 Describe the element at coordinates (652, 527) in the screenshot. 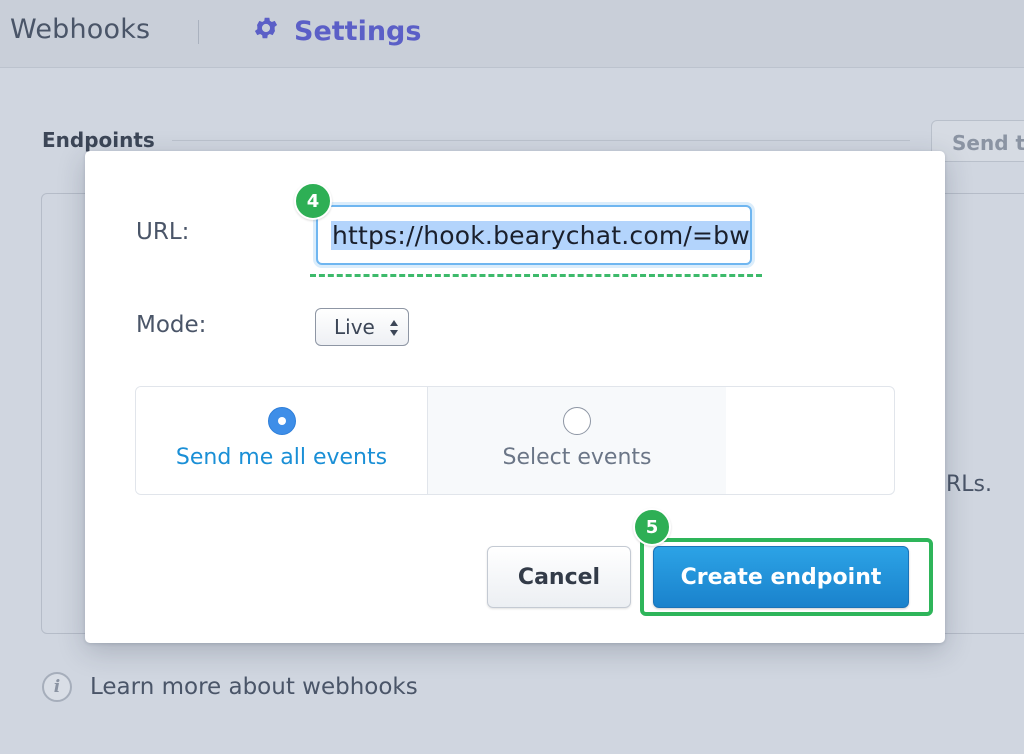

I see `step-badge-5: 5` at that location.